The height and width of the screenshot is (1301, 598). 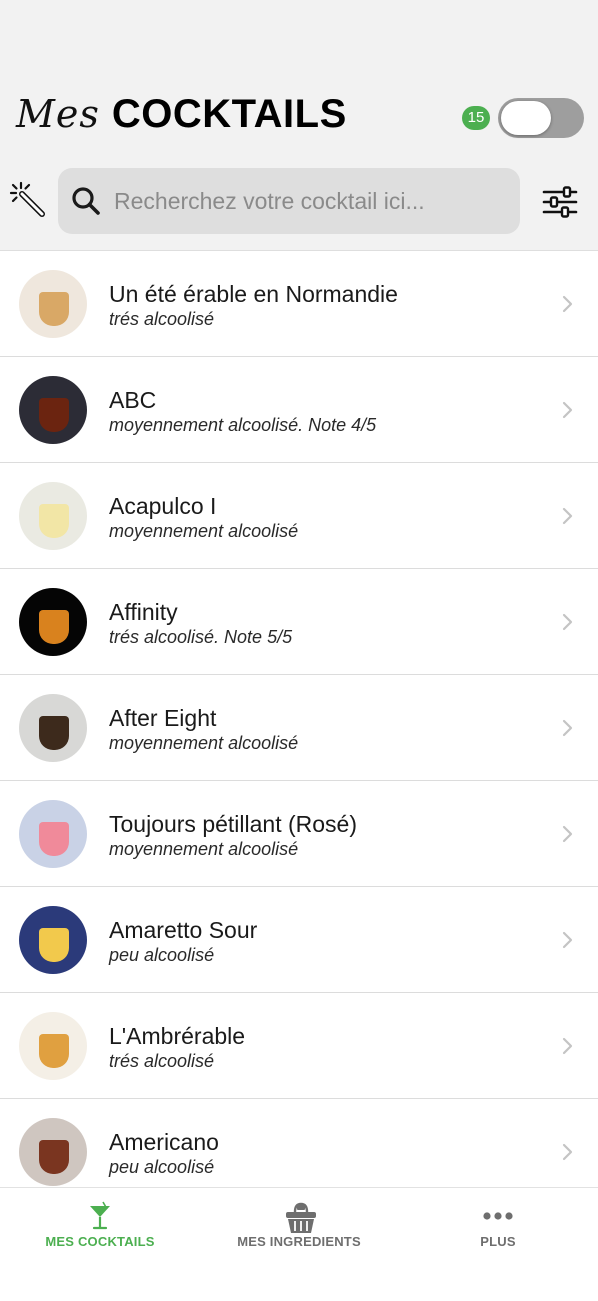 I want to click on magic-wand-icon, so click(x=28, y=200).